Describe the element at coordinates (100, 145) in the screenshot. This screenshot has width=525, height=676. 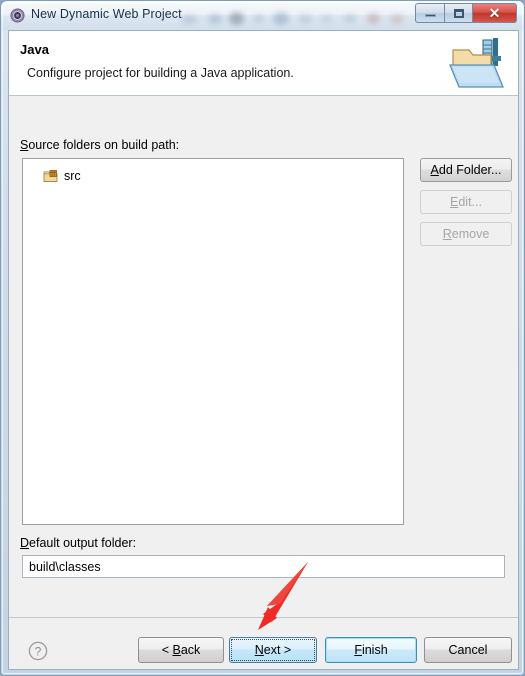
I see `source-folders-label: Source folders on build path:` at that location.